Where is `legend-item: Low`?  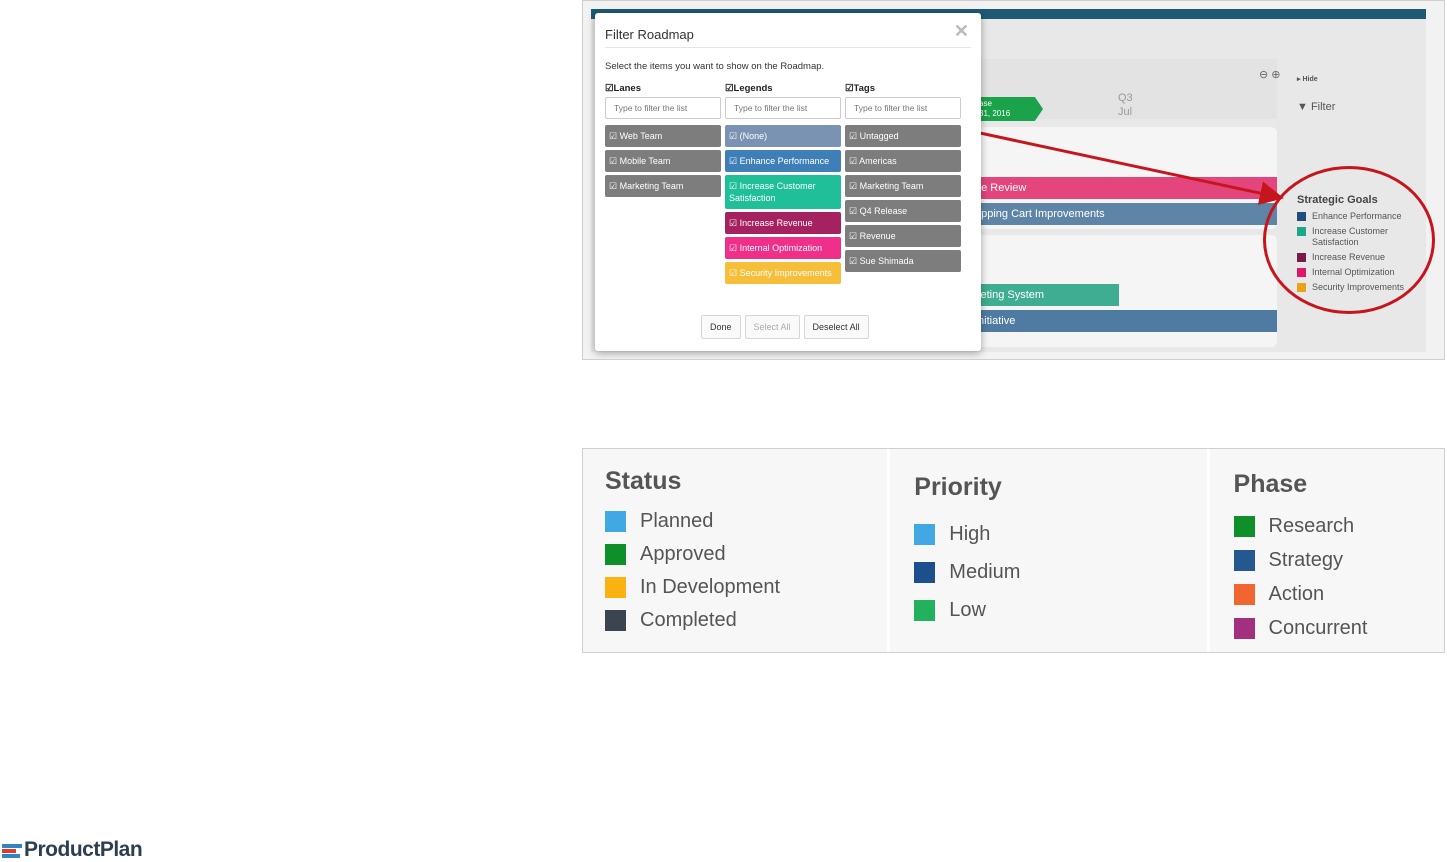
legend-item: Low is located at coordinates (967, 610).